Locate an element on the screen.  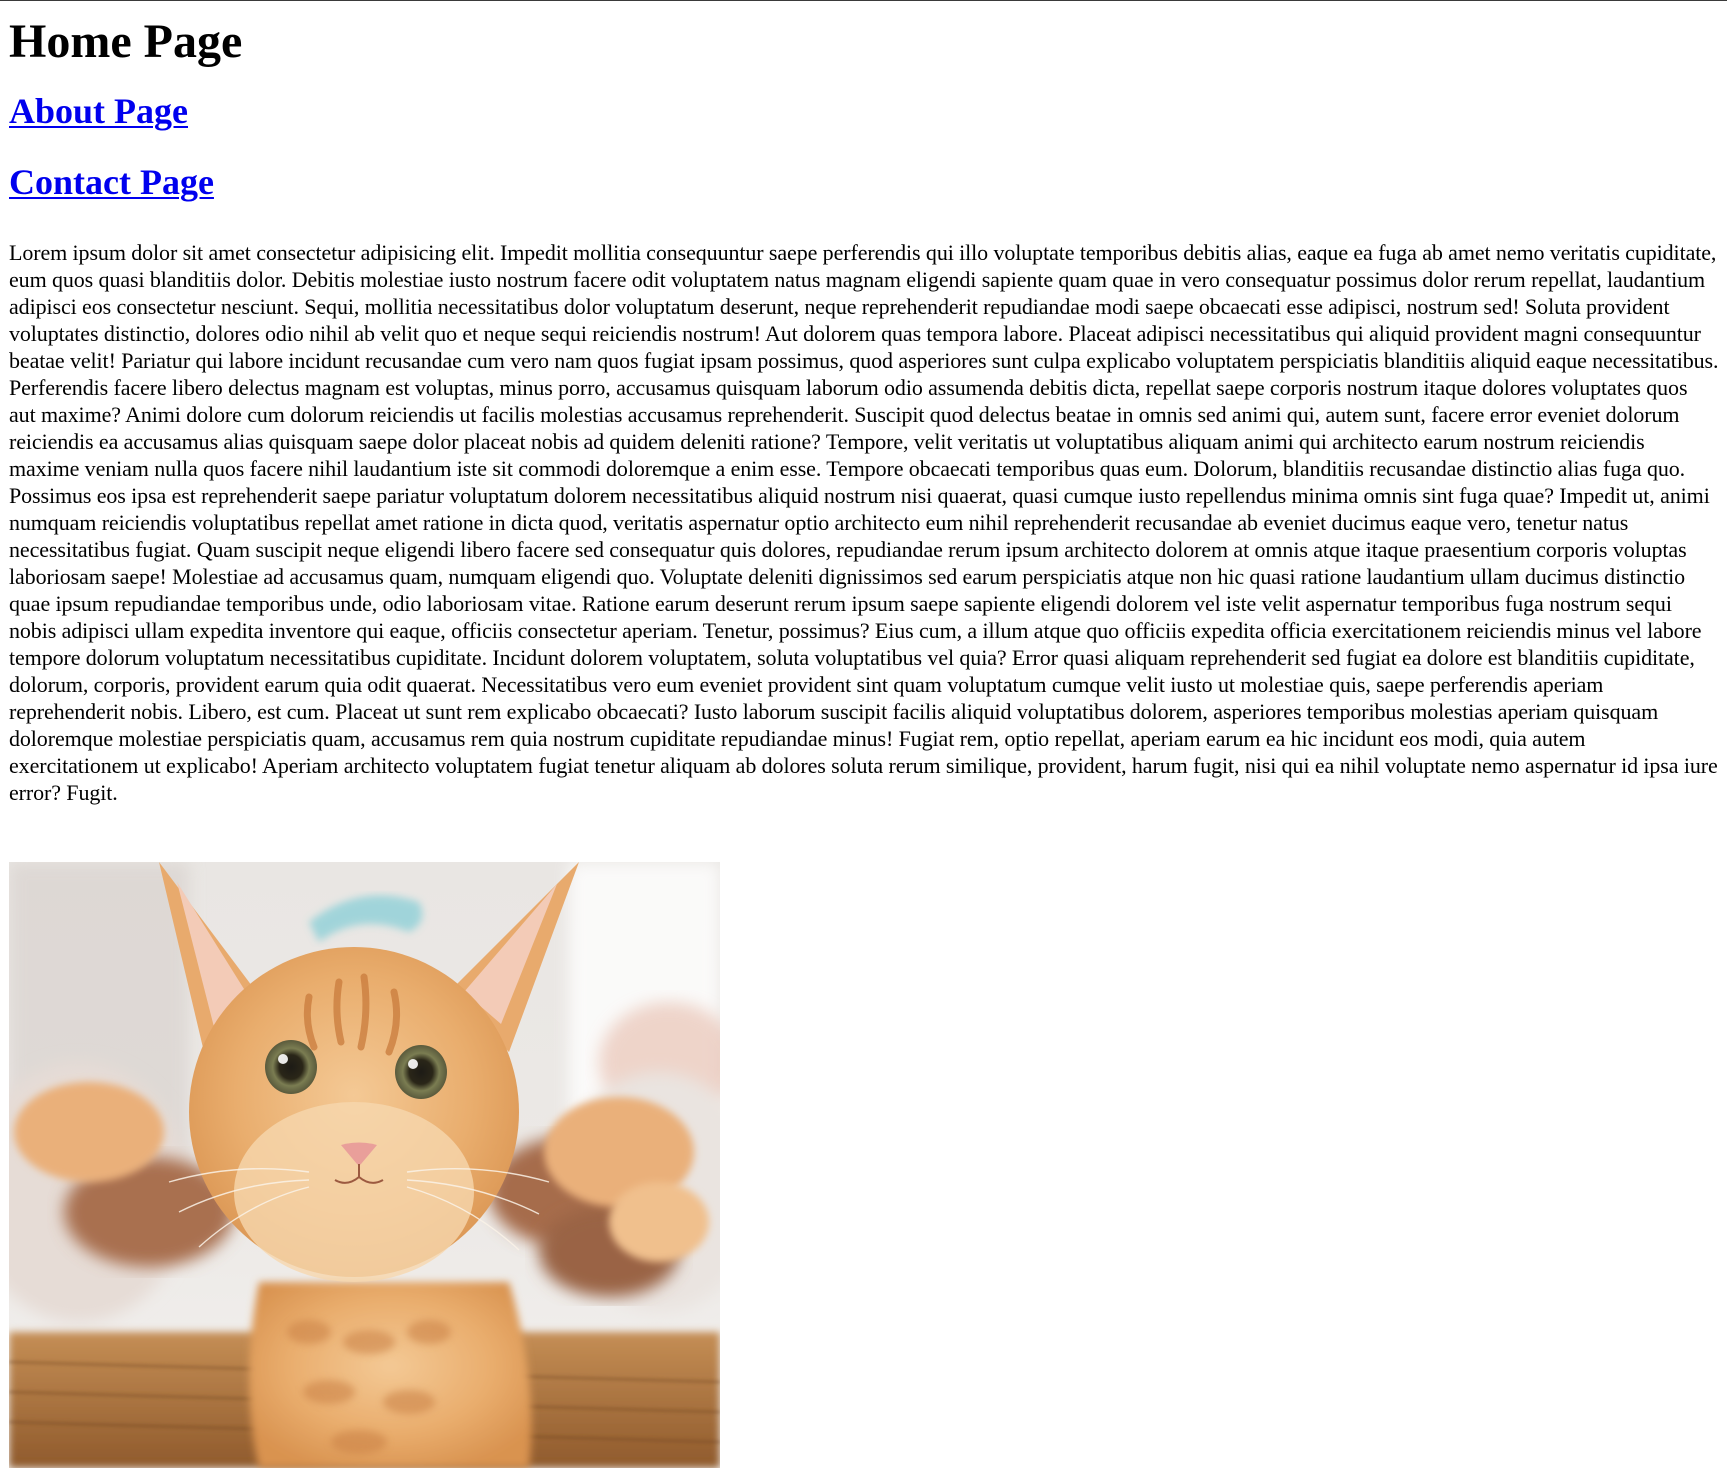
about-page-link: About Page is located at coordinates (98, 111).